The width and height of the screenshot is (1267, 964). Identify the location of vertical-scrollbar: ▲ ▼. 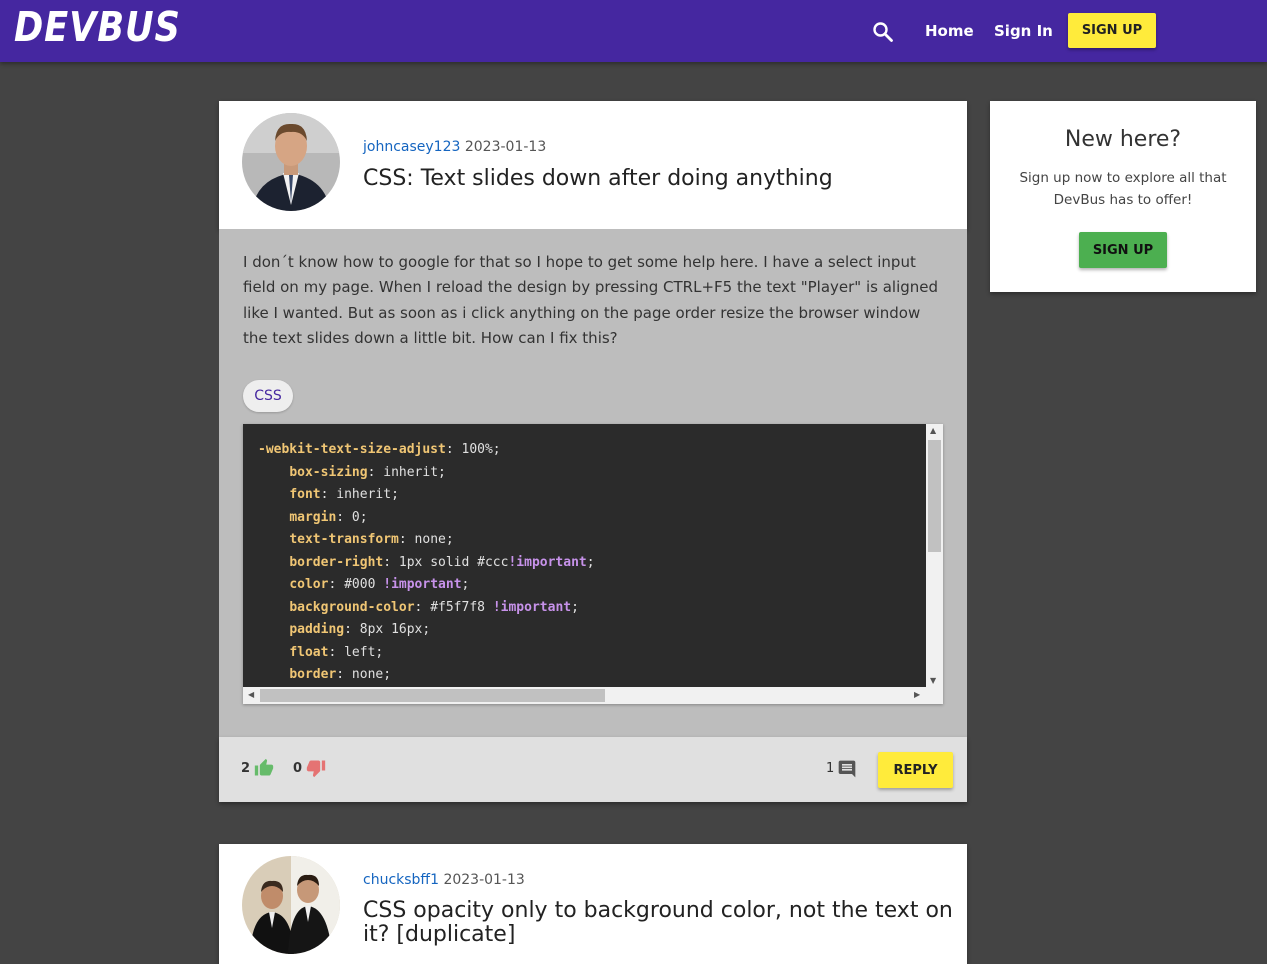
(934, 555).